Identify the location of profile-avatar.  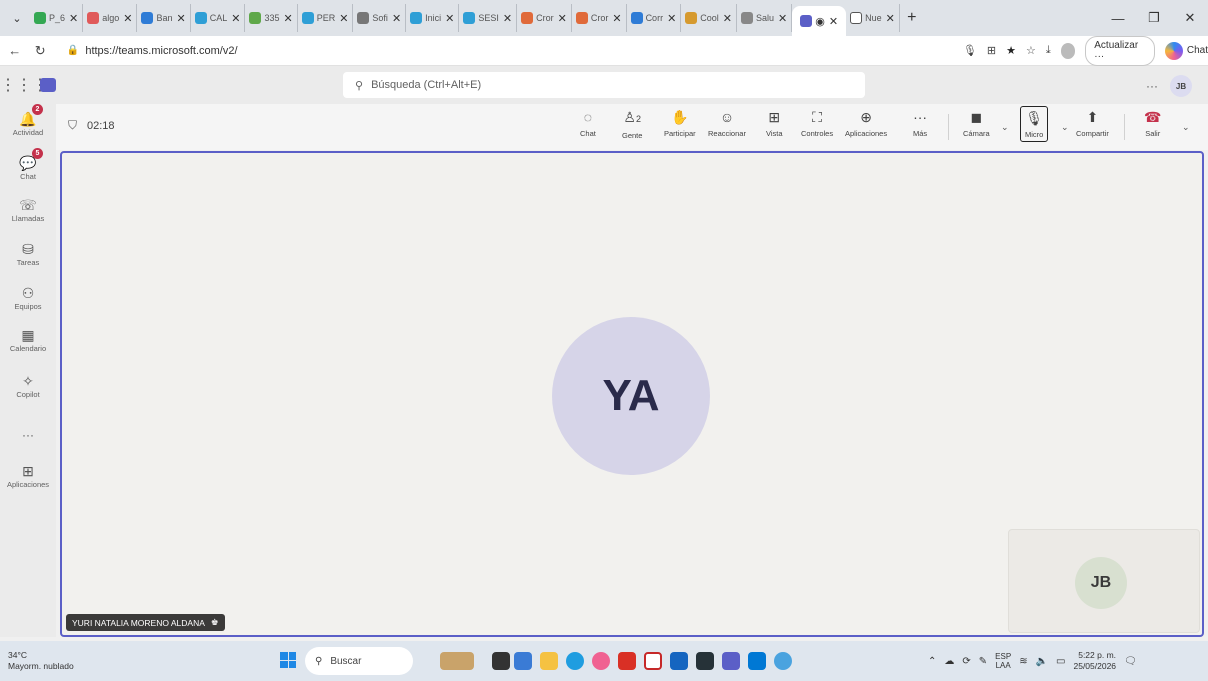
(1068, 50).